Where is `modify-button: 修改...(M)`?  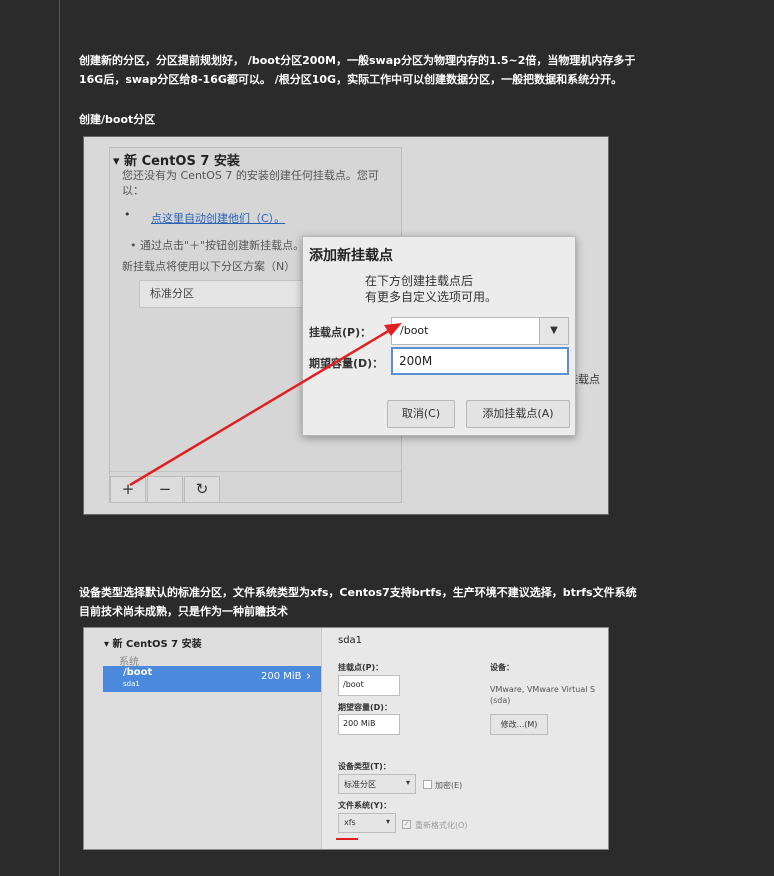
modify-button: 修改...(M) is located at coordinates (519, 724).